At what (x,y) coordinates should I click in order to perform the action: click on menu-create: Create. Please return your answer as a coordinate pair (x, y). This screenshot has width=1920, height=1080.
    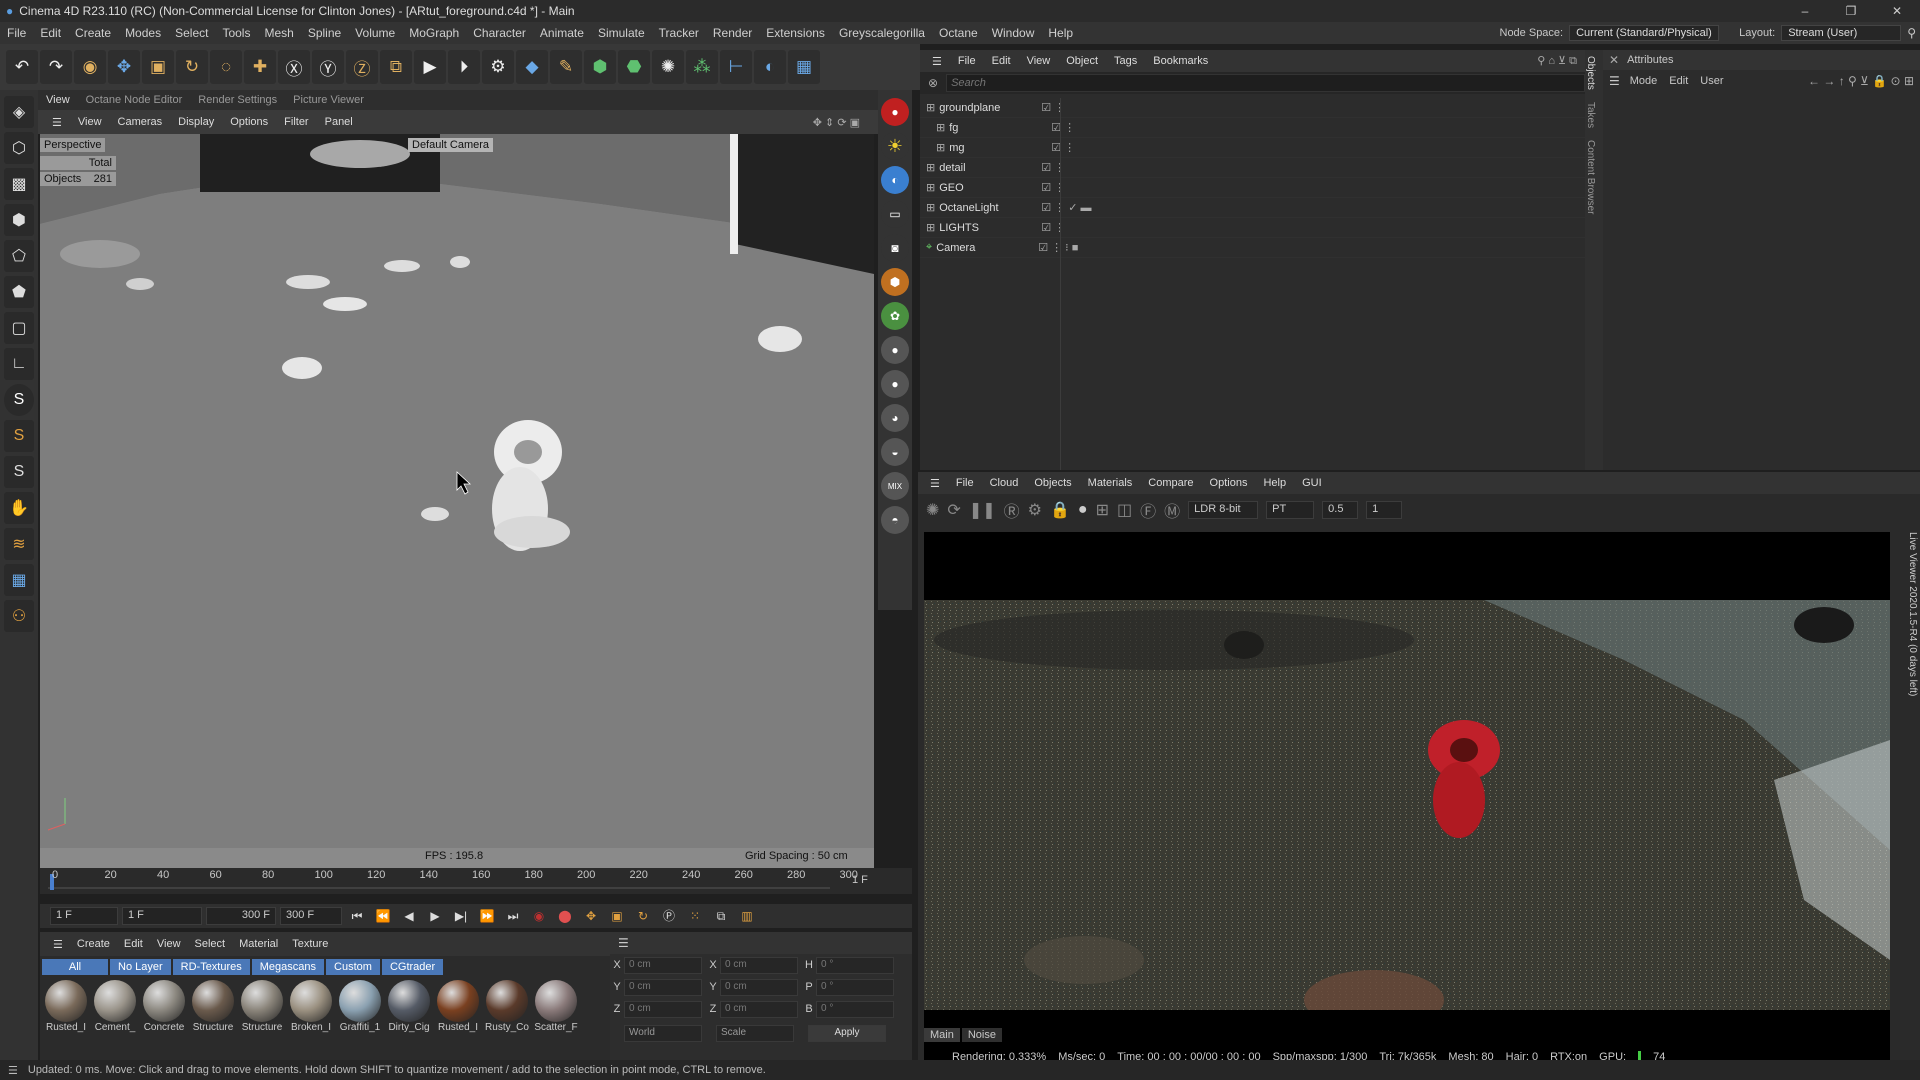
    Looking at the image, I should click on (93, 33).